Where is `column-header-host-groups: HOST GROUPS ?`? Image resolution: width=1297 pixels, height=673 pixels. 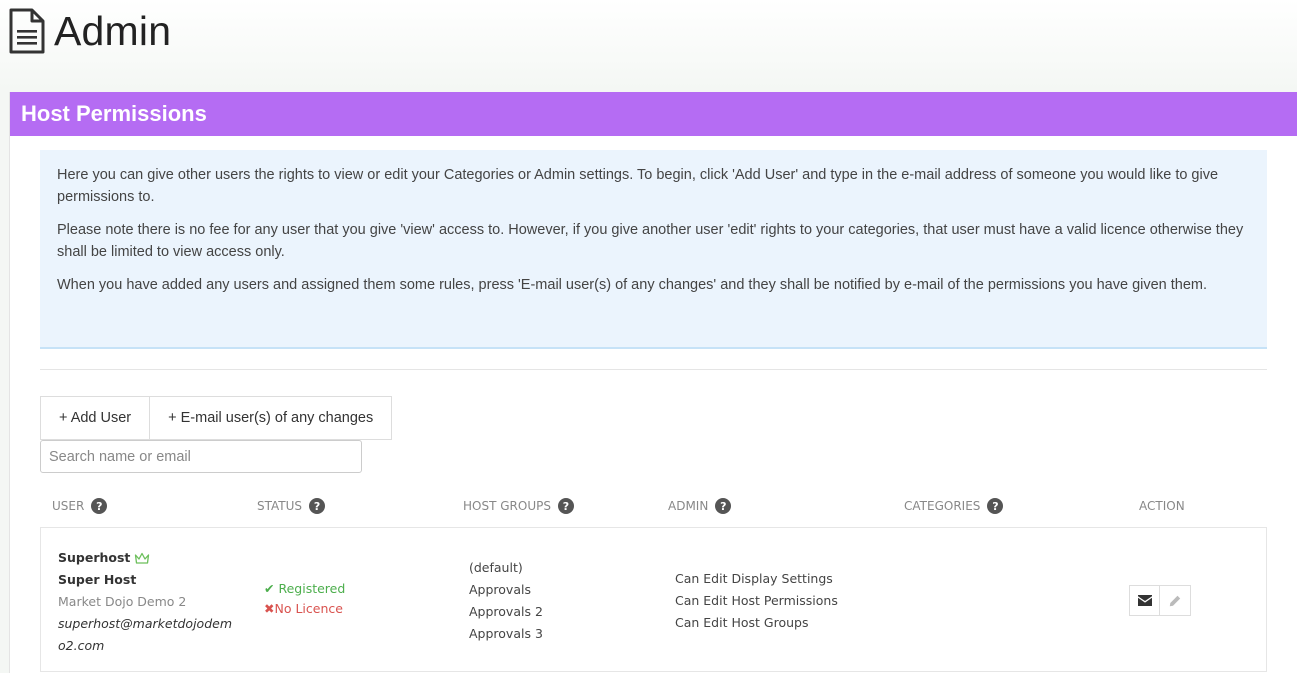
column-header-host-groups: HOST GROUPS ? is located at coordinates (518, 506).